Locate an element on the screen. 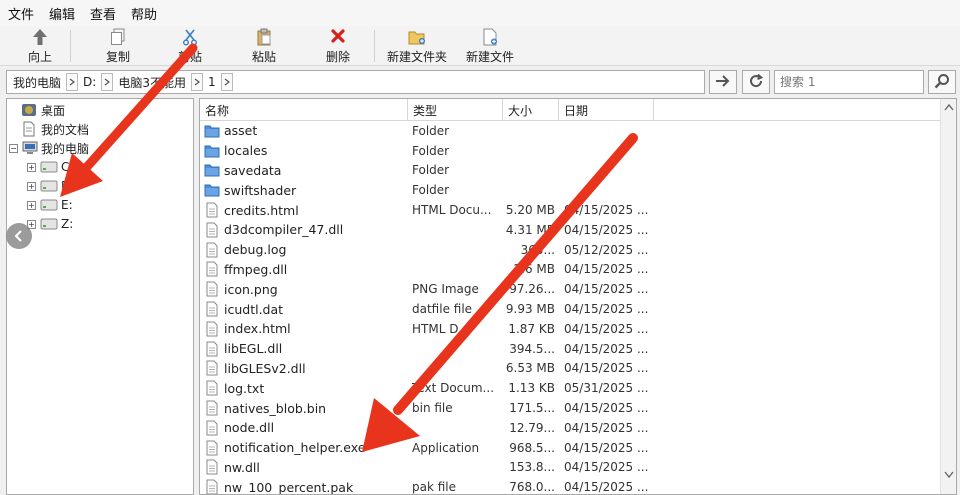 The image size is (960, 495). tree-item-drive-z: + Z: is located at coordinates (50, 224).